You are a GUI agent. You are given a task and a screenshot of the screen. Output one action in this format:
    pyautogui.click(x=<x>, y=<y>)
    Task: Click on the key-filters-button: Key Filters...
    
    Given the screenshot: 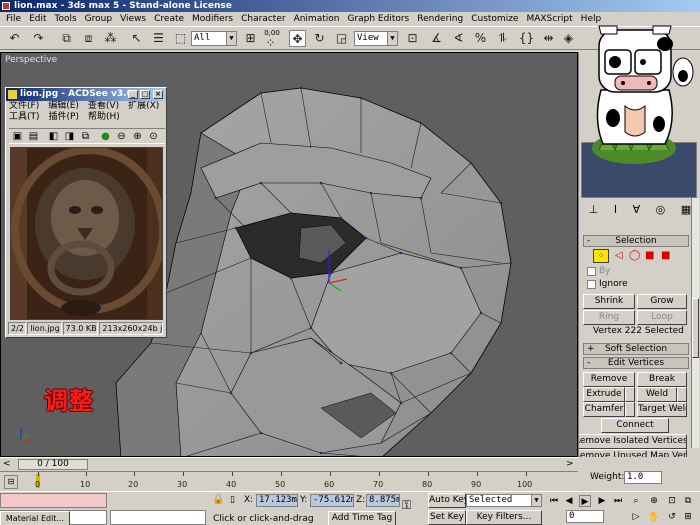 What is the action you would take?
    pyautogui.click(x=504, y=517)
    